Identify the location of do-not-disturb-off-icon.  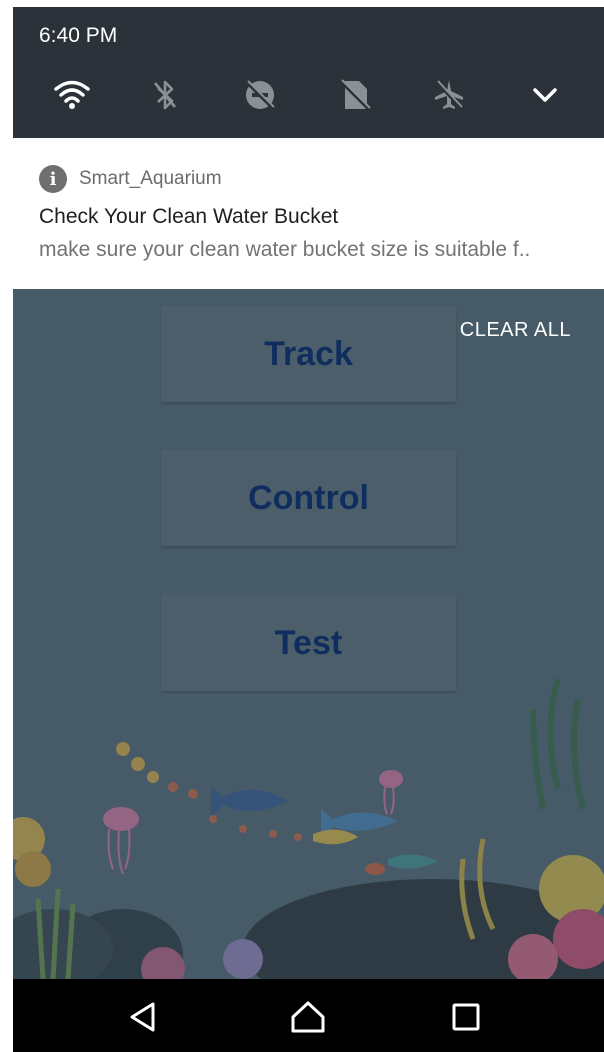
(260, 95).